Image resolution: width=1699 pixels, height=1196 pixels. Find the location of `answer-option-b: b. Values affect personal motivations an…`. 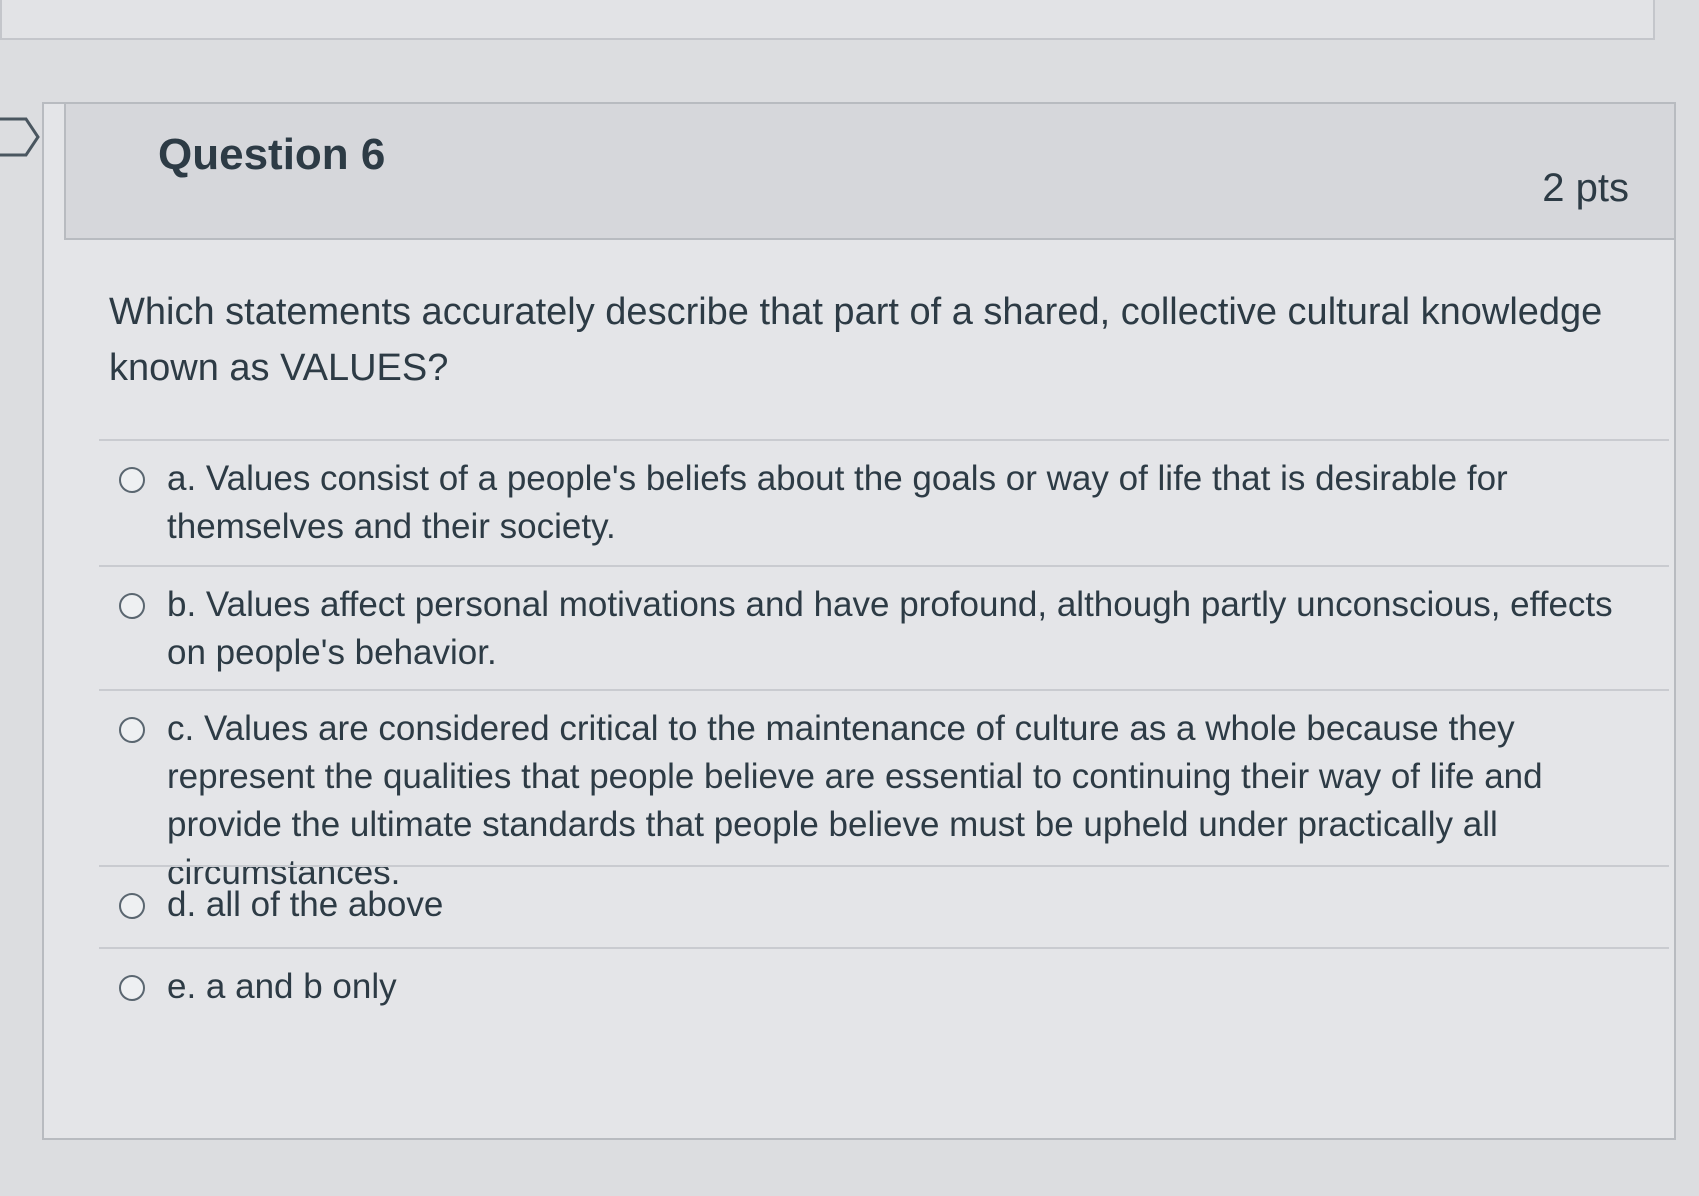

answer-option-b: b. Values affect personal motivations an… is located at coordinates (884, 627).